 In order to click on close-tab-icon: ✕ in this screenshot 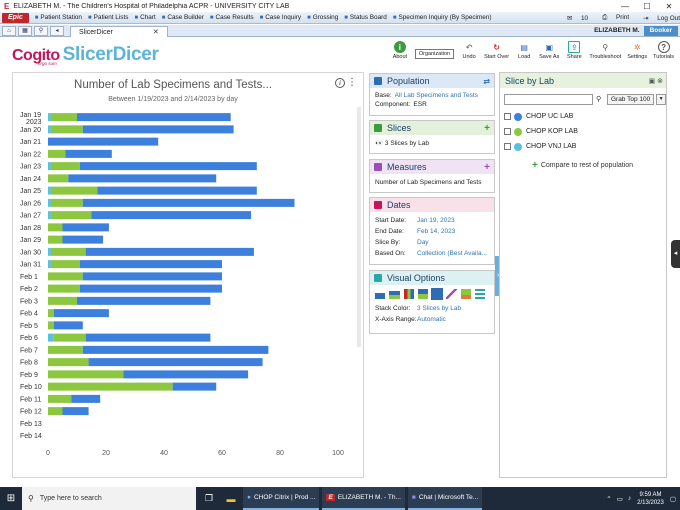, I will do `click(156, 32)`.